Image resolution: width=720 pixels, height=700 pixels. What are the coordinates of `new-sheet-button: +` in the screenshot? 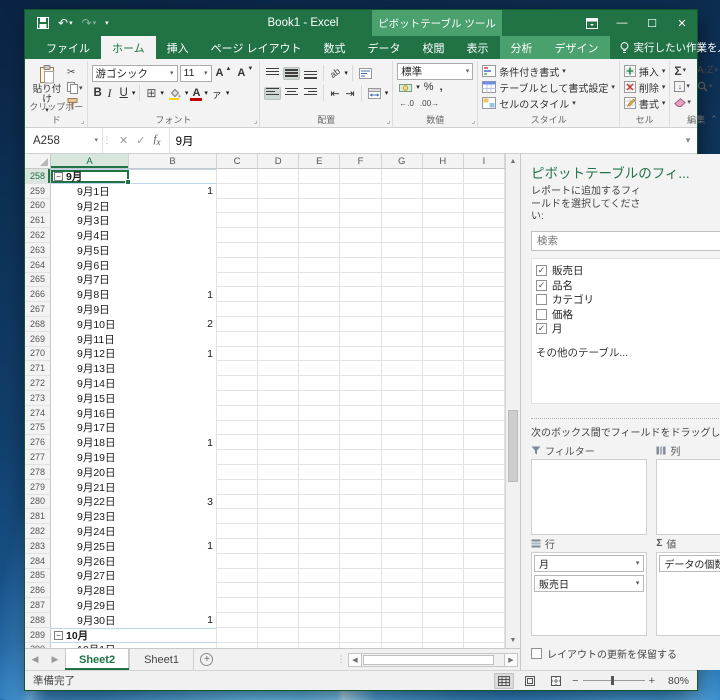 It's located at (207, 659).